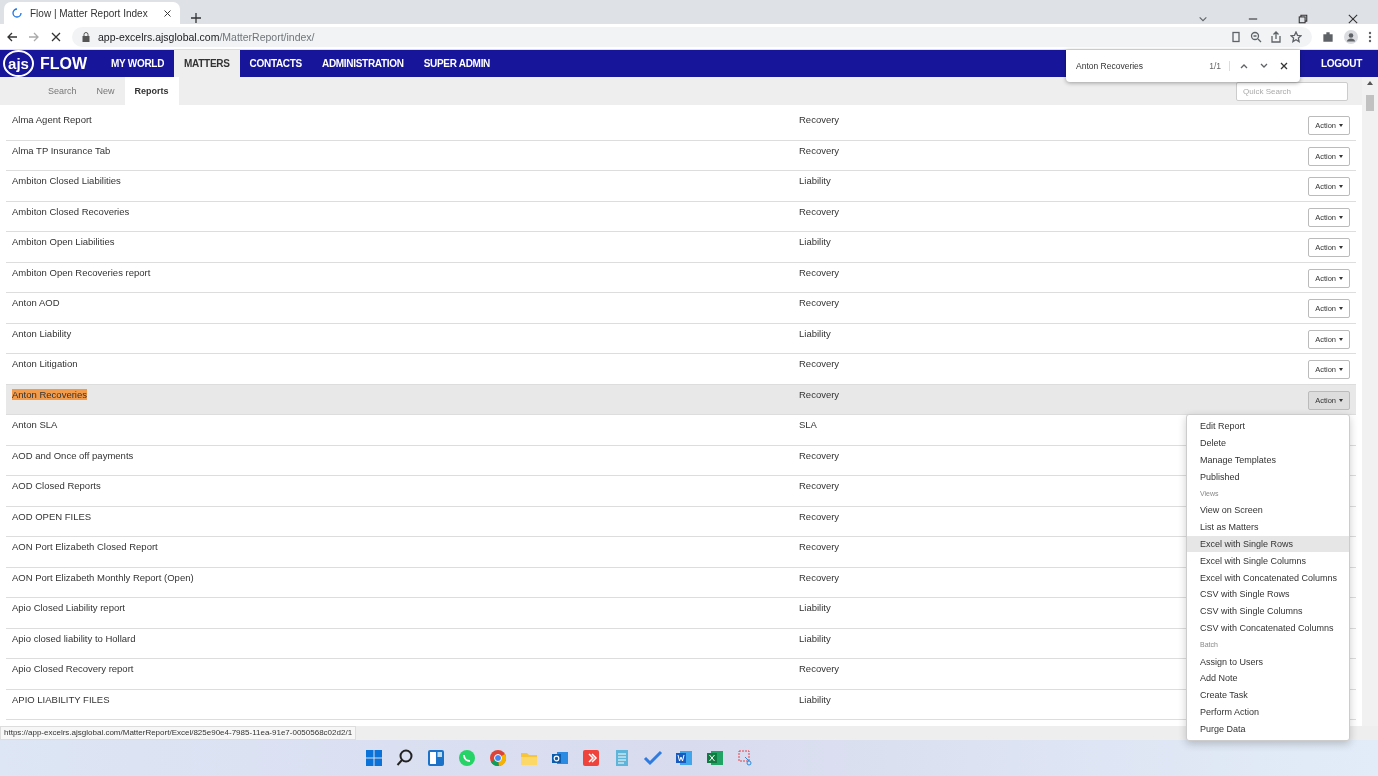 The height and width of the screenshot is (776, 1378). Describe the element at coordinates (1268, 611) in the screenshot. I see `menu-item: CSV with Single Columns` at that location.